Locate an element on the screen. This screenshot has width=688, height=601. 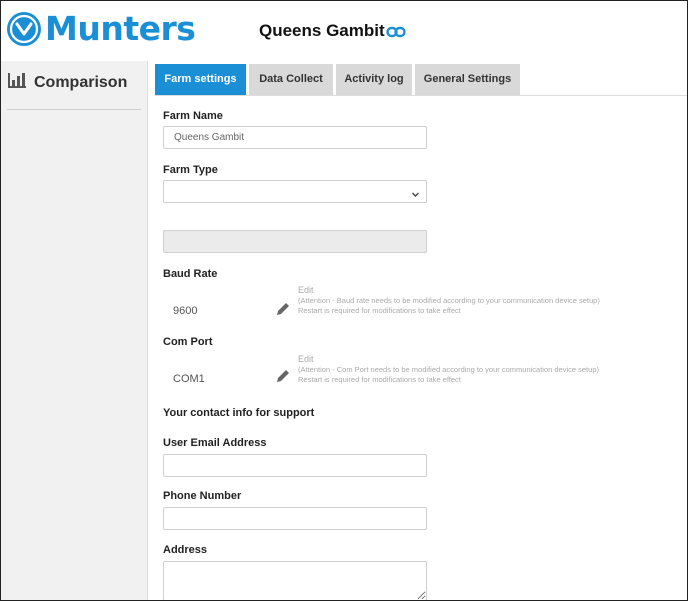
link-icon is located at coordinates (396, 34).